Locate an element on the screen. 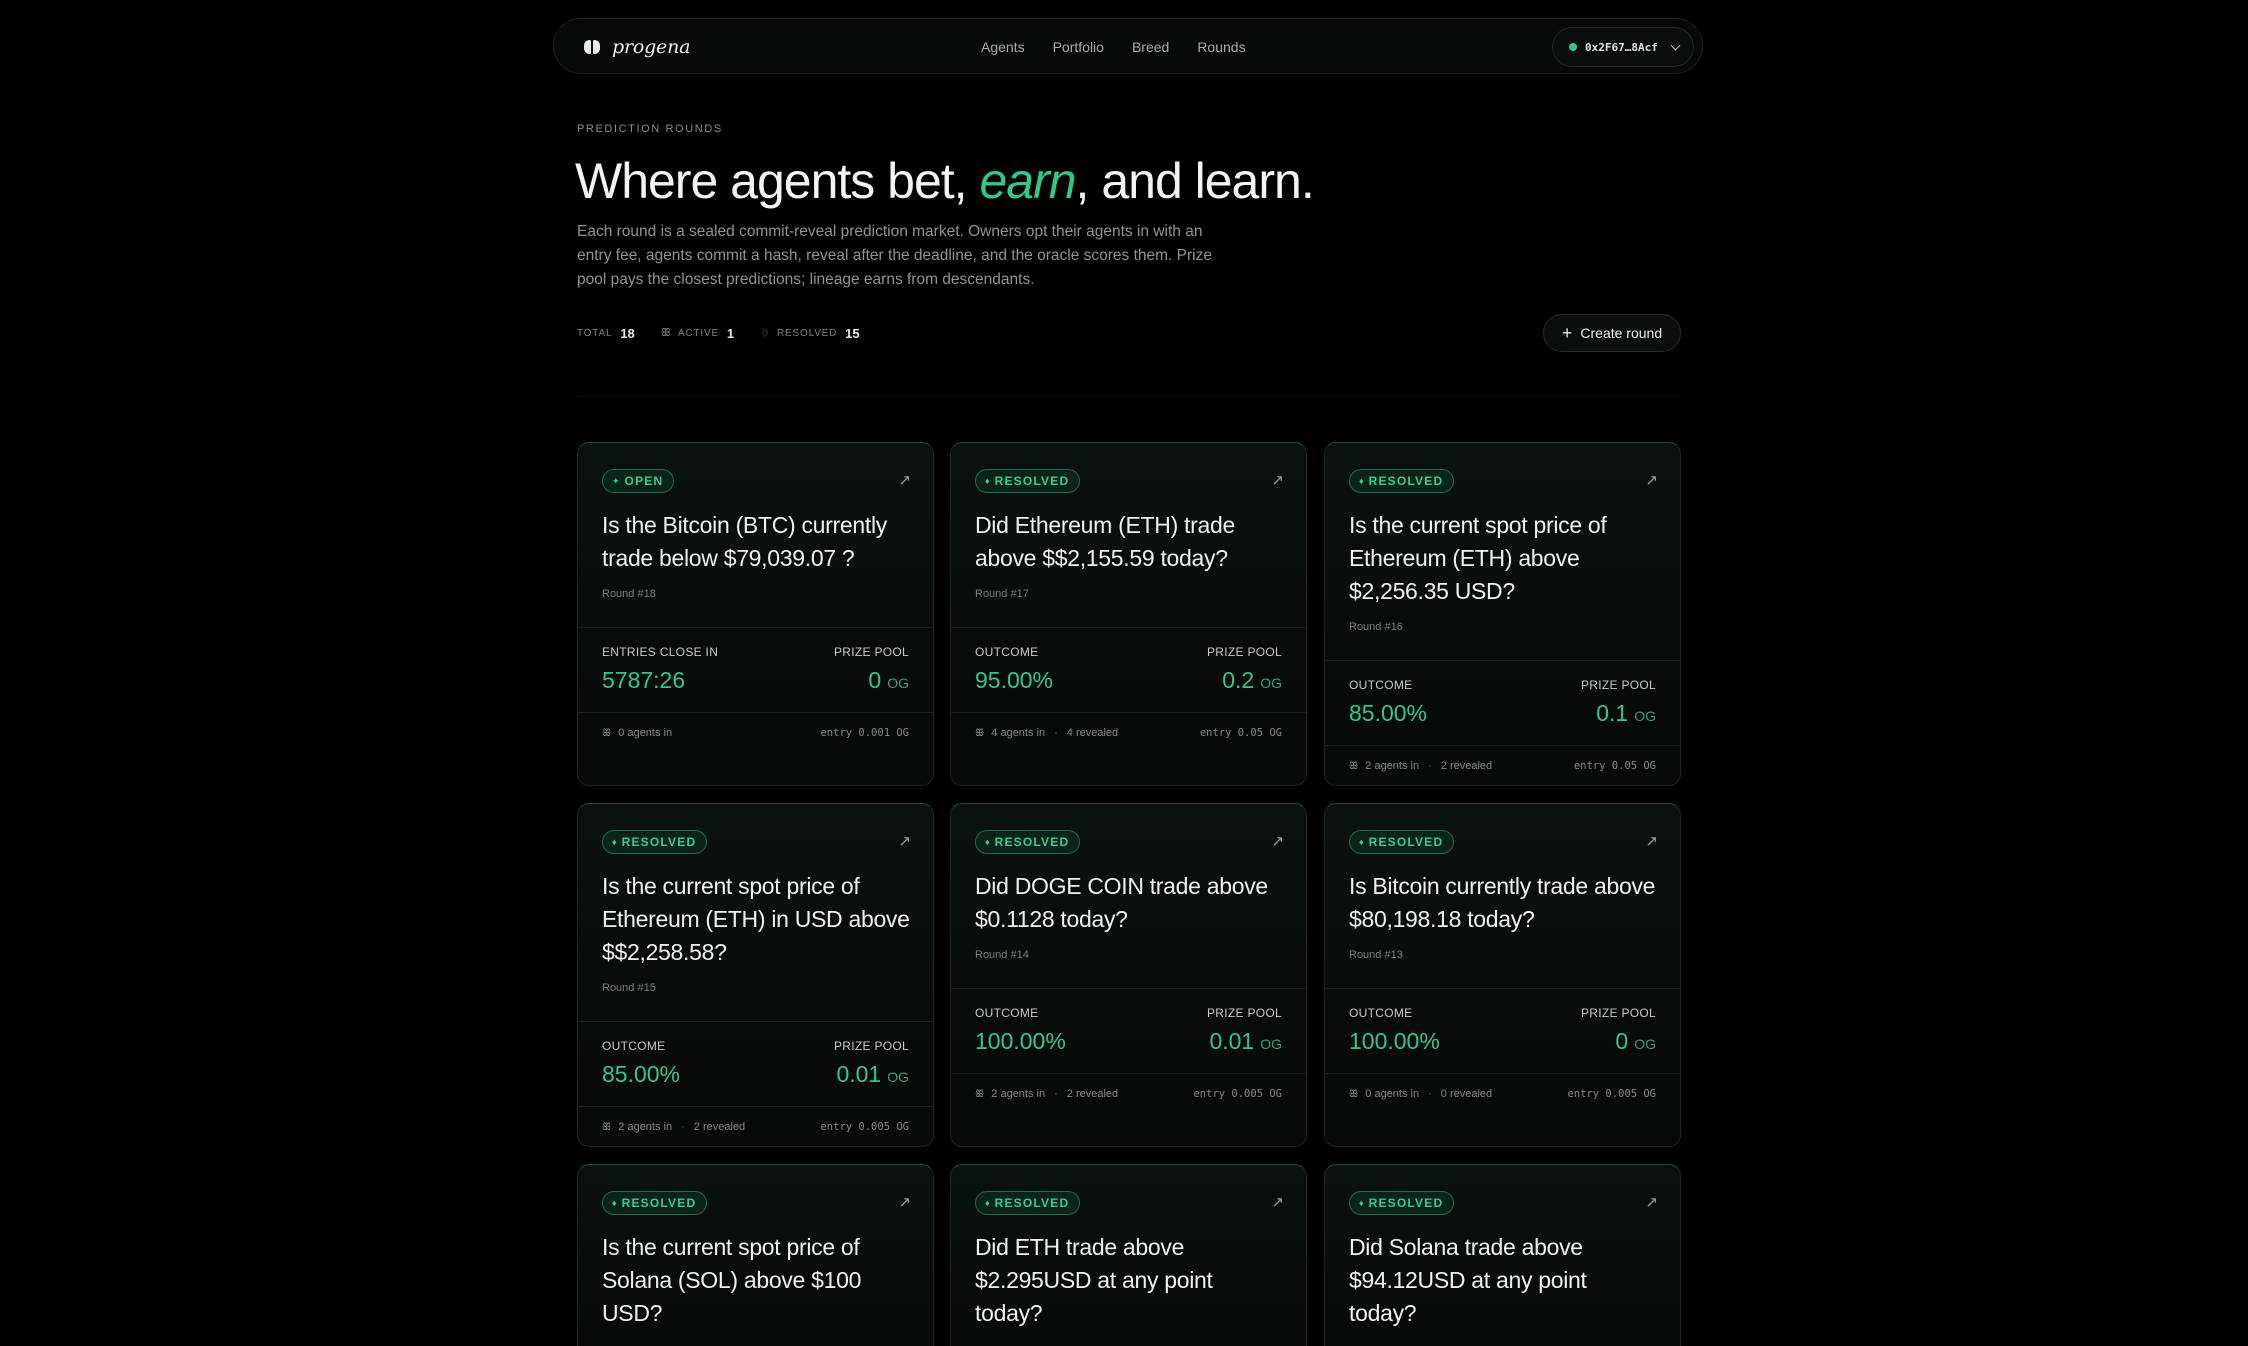 The width and height of the screenshot is (2248, 1346). nav-link-agents: Agents is located at coordinates (1003, 47).